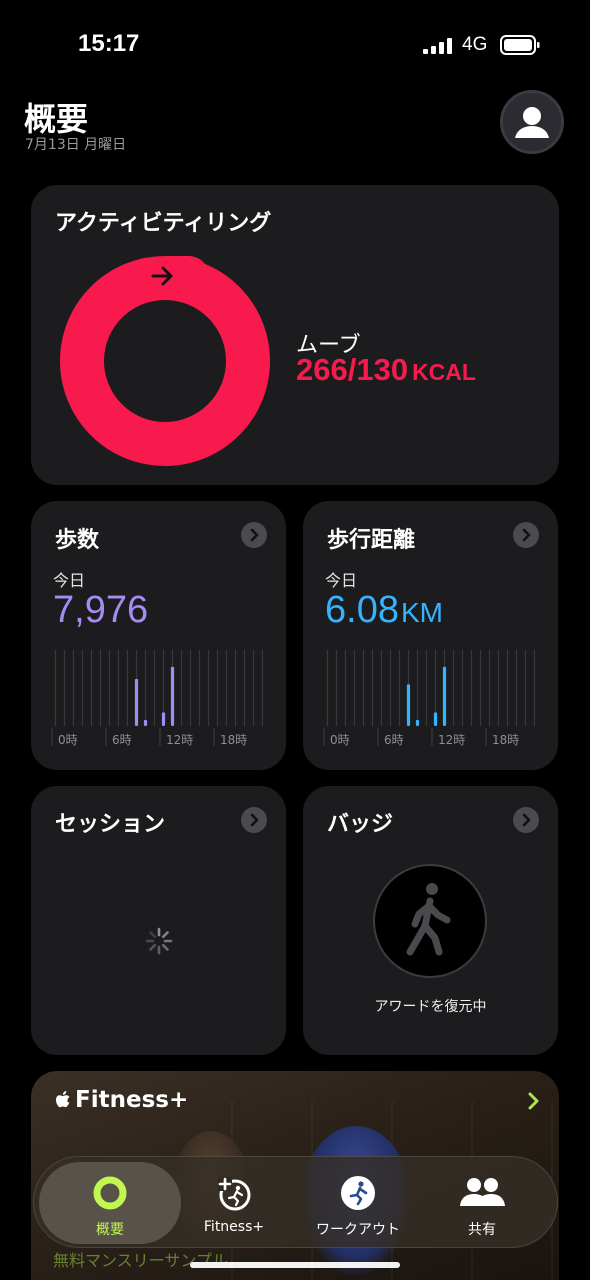 The image size is (590, 1280). Describe the element at coordinates (158, 635) in the screenshot. I see `steps-card: 歩数 今日 7,976 0時 6時 12時 18時` at that location.